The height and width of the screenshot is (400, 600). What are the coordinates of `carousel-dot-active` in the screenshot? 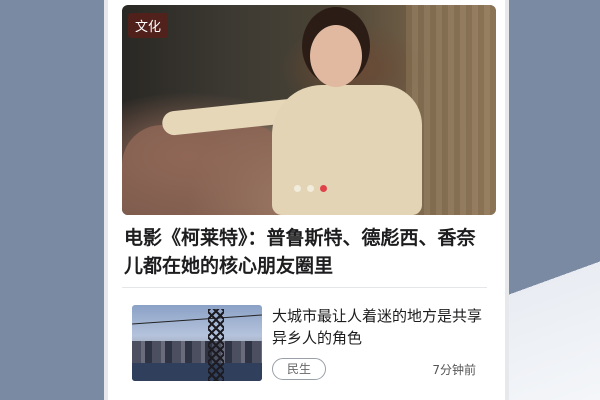 It's located at (323, 188).